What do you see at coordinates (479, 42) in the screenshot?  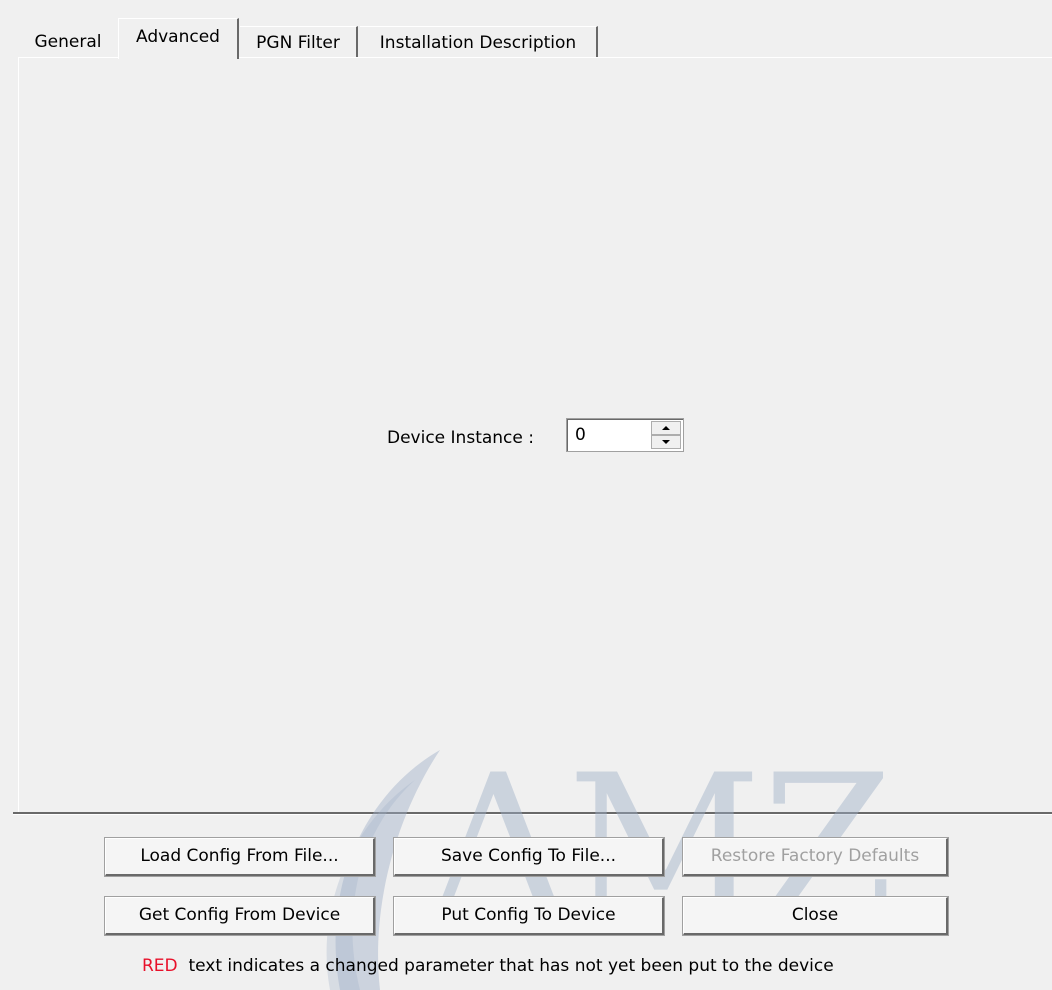 I see `tab-installation-description: Installation Description` at bounding box center [479, 42].